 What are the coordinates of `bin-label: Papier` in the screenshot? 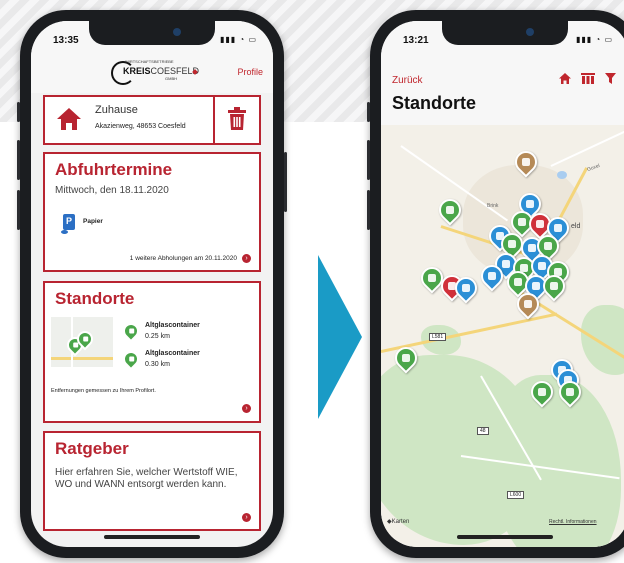 It's located at (93, 221).